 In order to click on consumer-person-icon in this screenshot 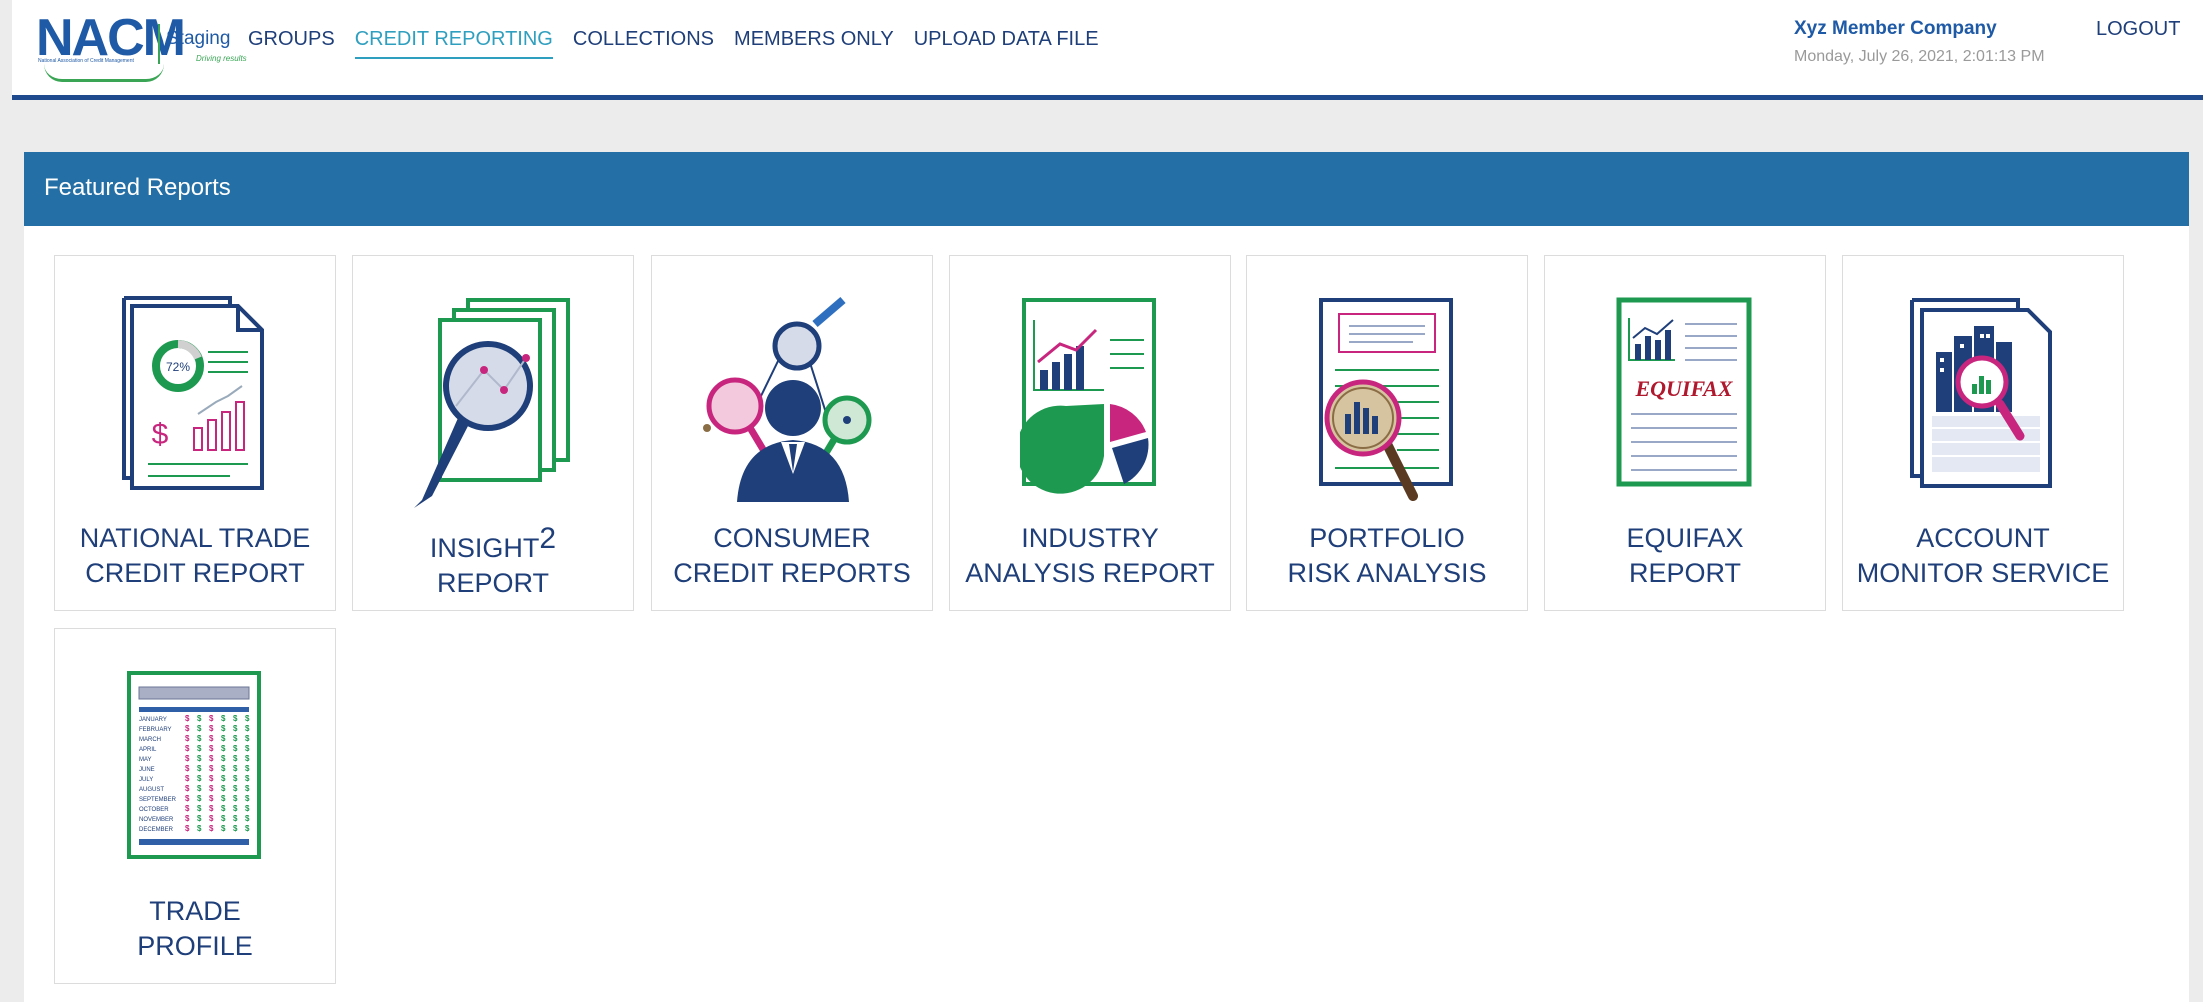, I will do `click(787, 399)`.